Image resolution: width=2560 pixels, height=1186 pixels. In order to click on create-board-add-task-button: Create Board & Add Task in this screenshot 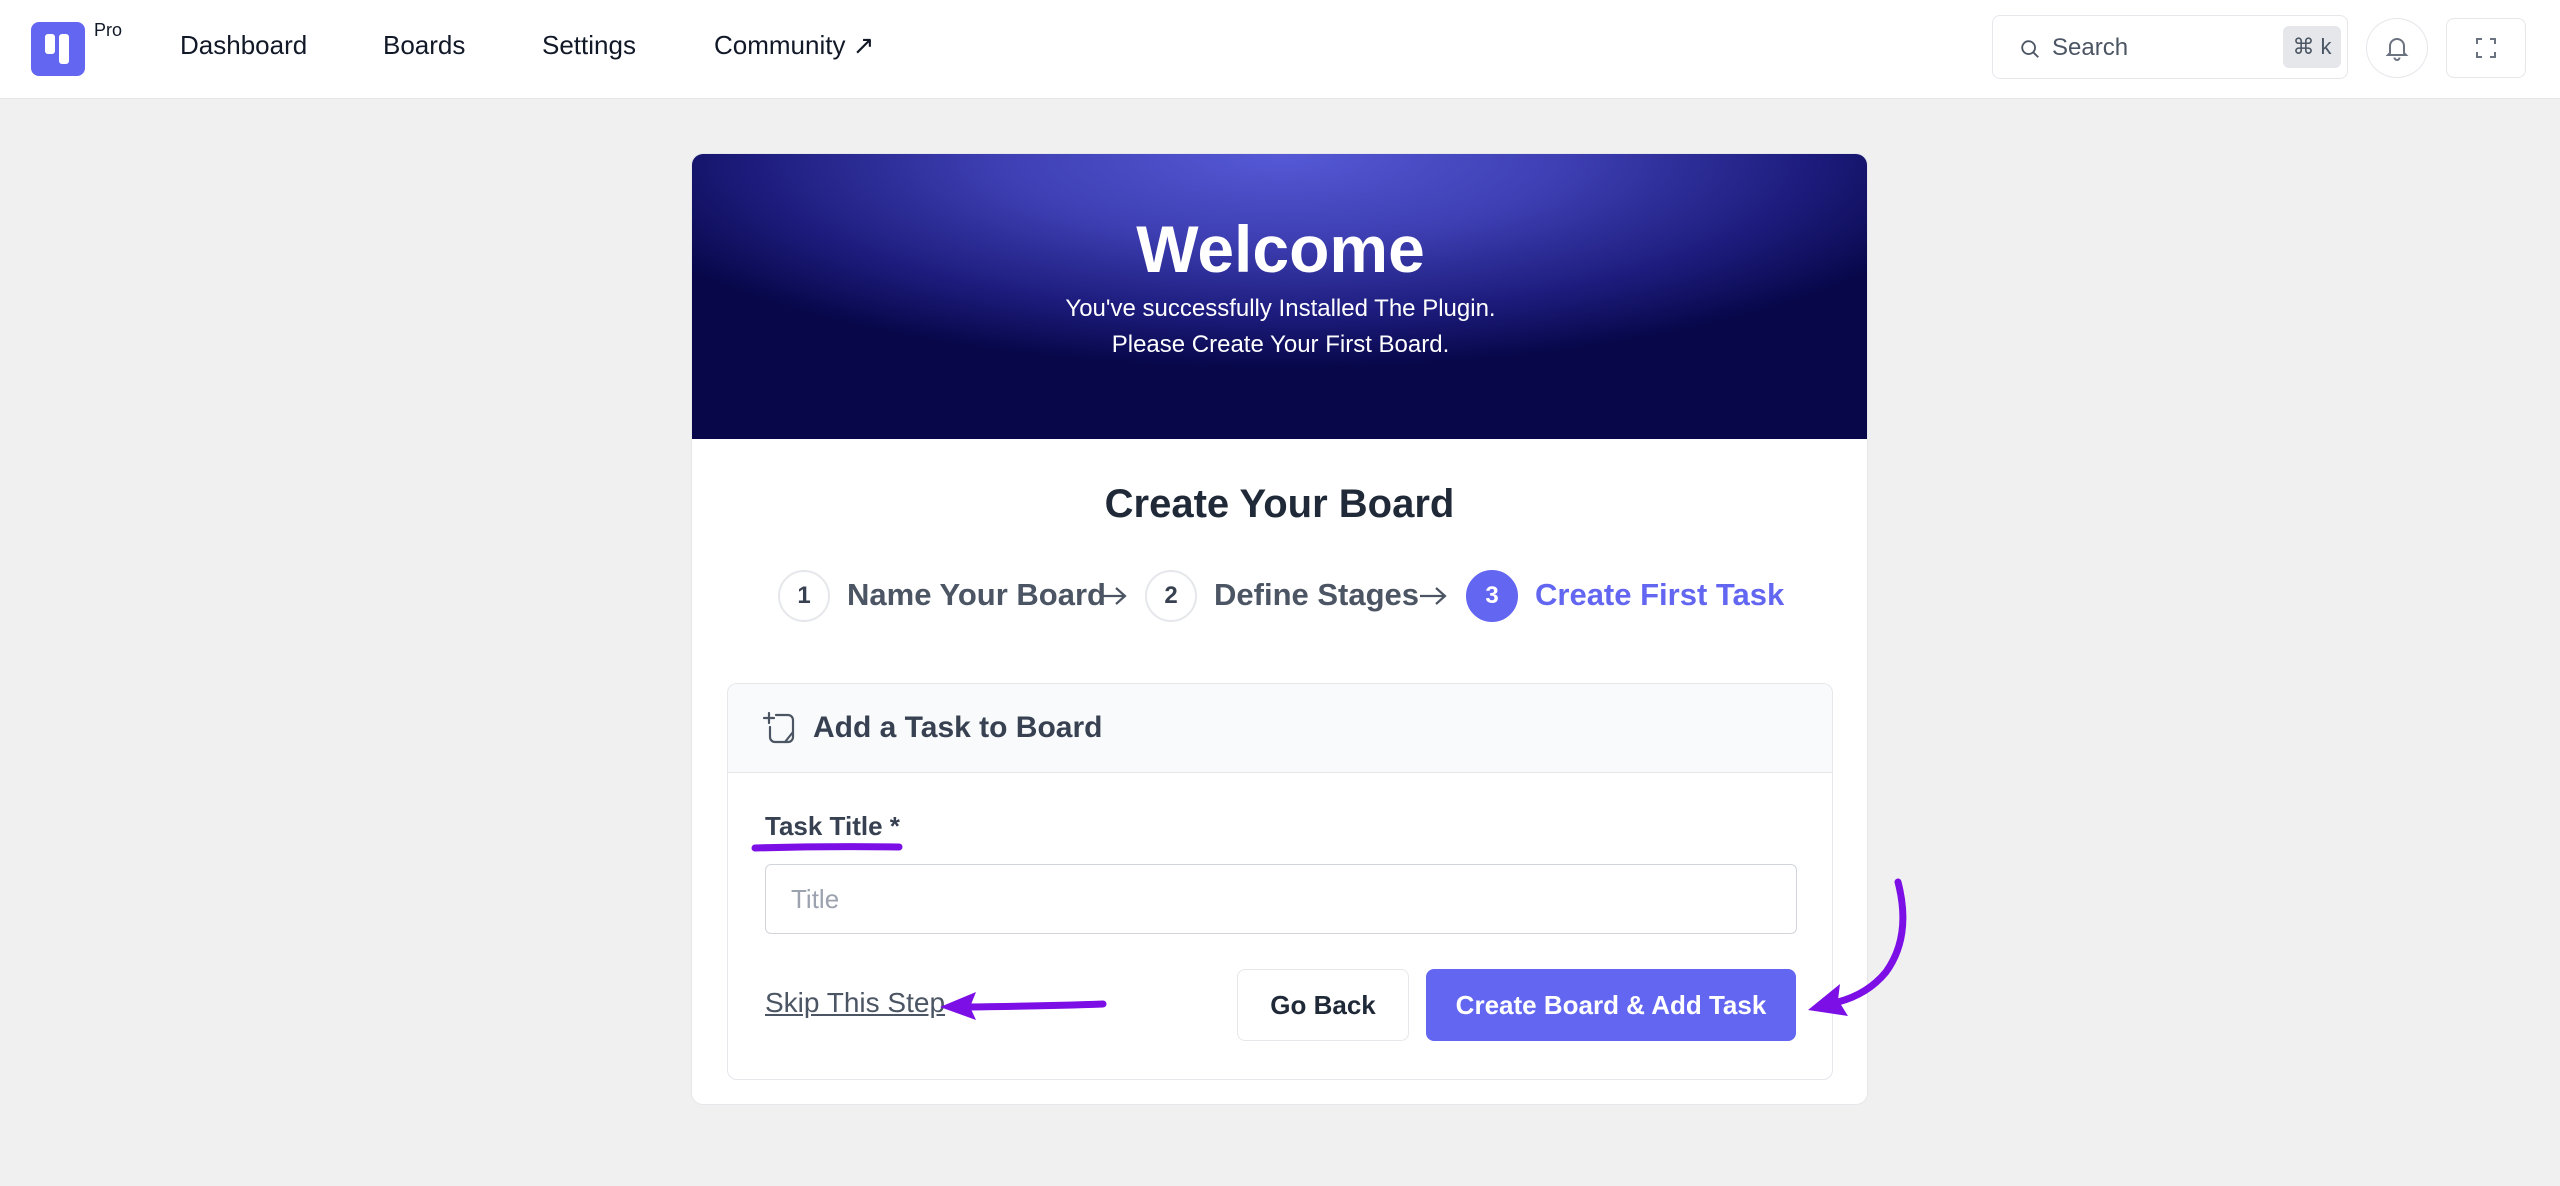, I will do `click(1611, 1005)`.